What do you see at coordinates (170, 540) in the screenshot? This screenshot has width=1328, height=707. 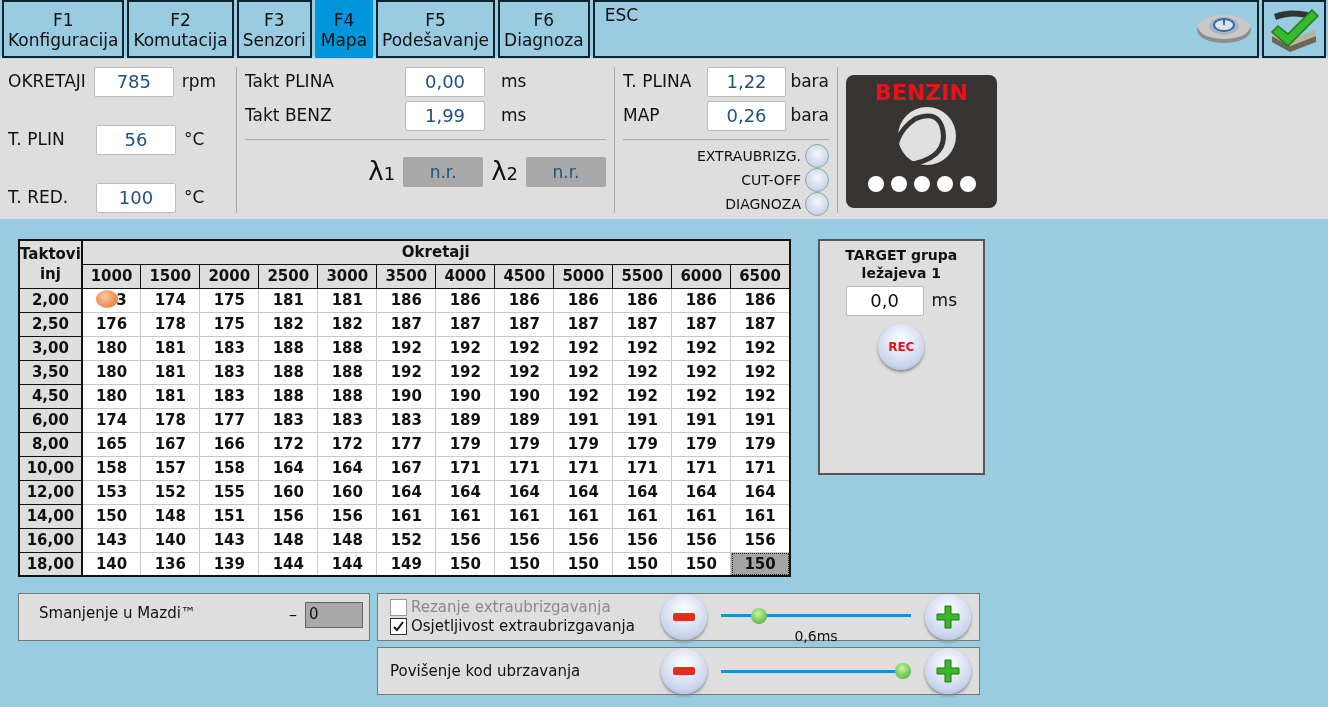 I see `table-cell: 140` at bounding box center [170, 540].